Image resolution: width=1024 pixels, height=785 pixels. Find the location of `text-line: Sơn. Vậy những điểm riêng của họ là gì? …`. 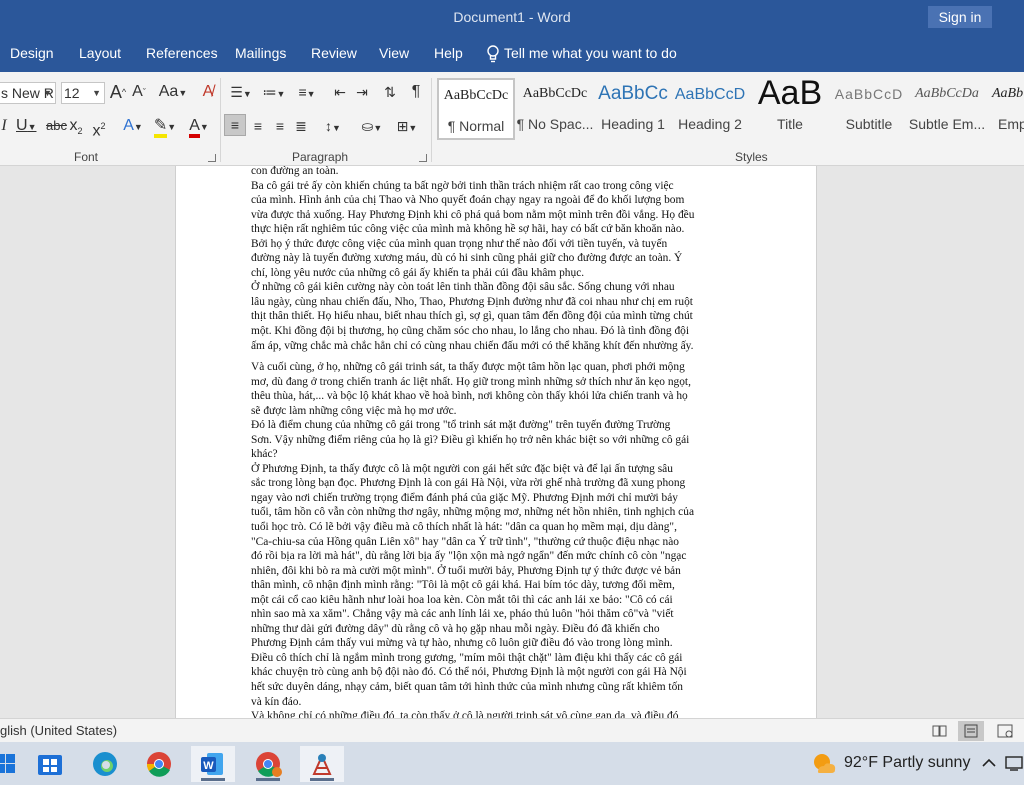

text-line: Sơn. Vậy những điểm riêng của họ là gì? … is located at coordinates (497, 440).